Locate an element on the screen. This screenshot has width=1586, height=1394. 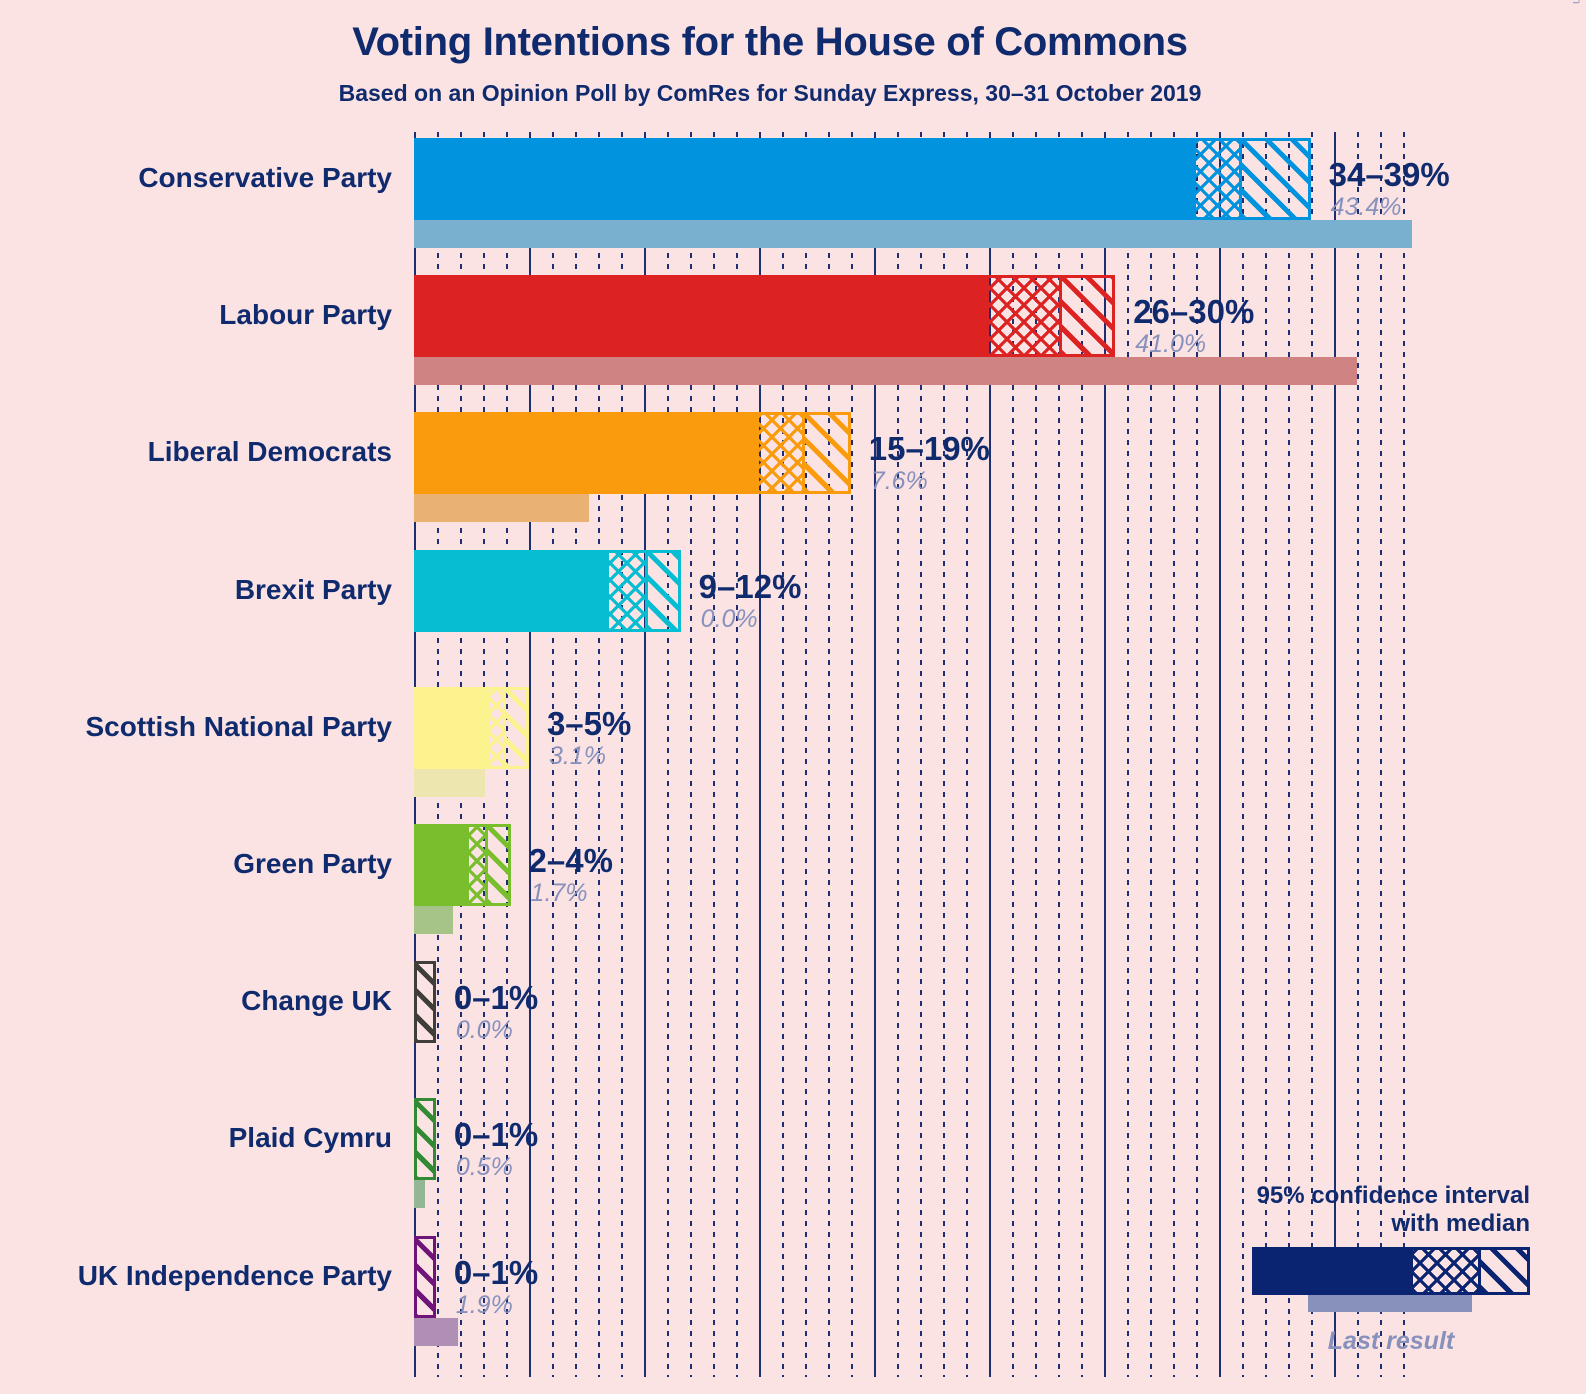
chart-row: Labour Party 26–30% 41.0% is located at coordinates (793, 330).